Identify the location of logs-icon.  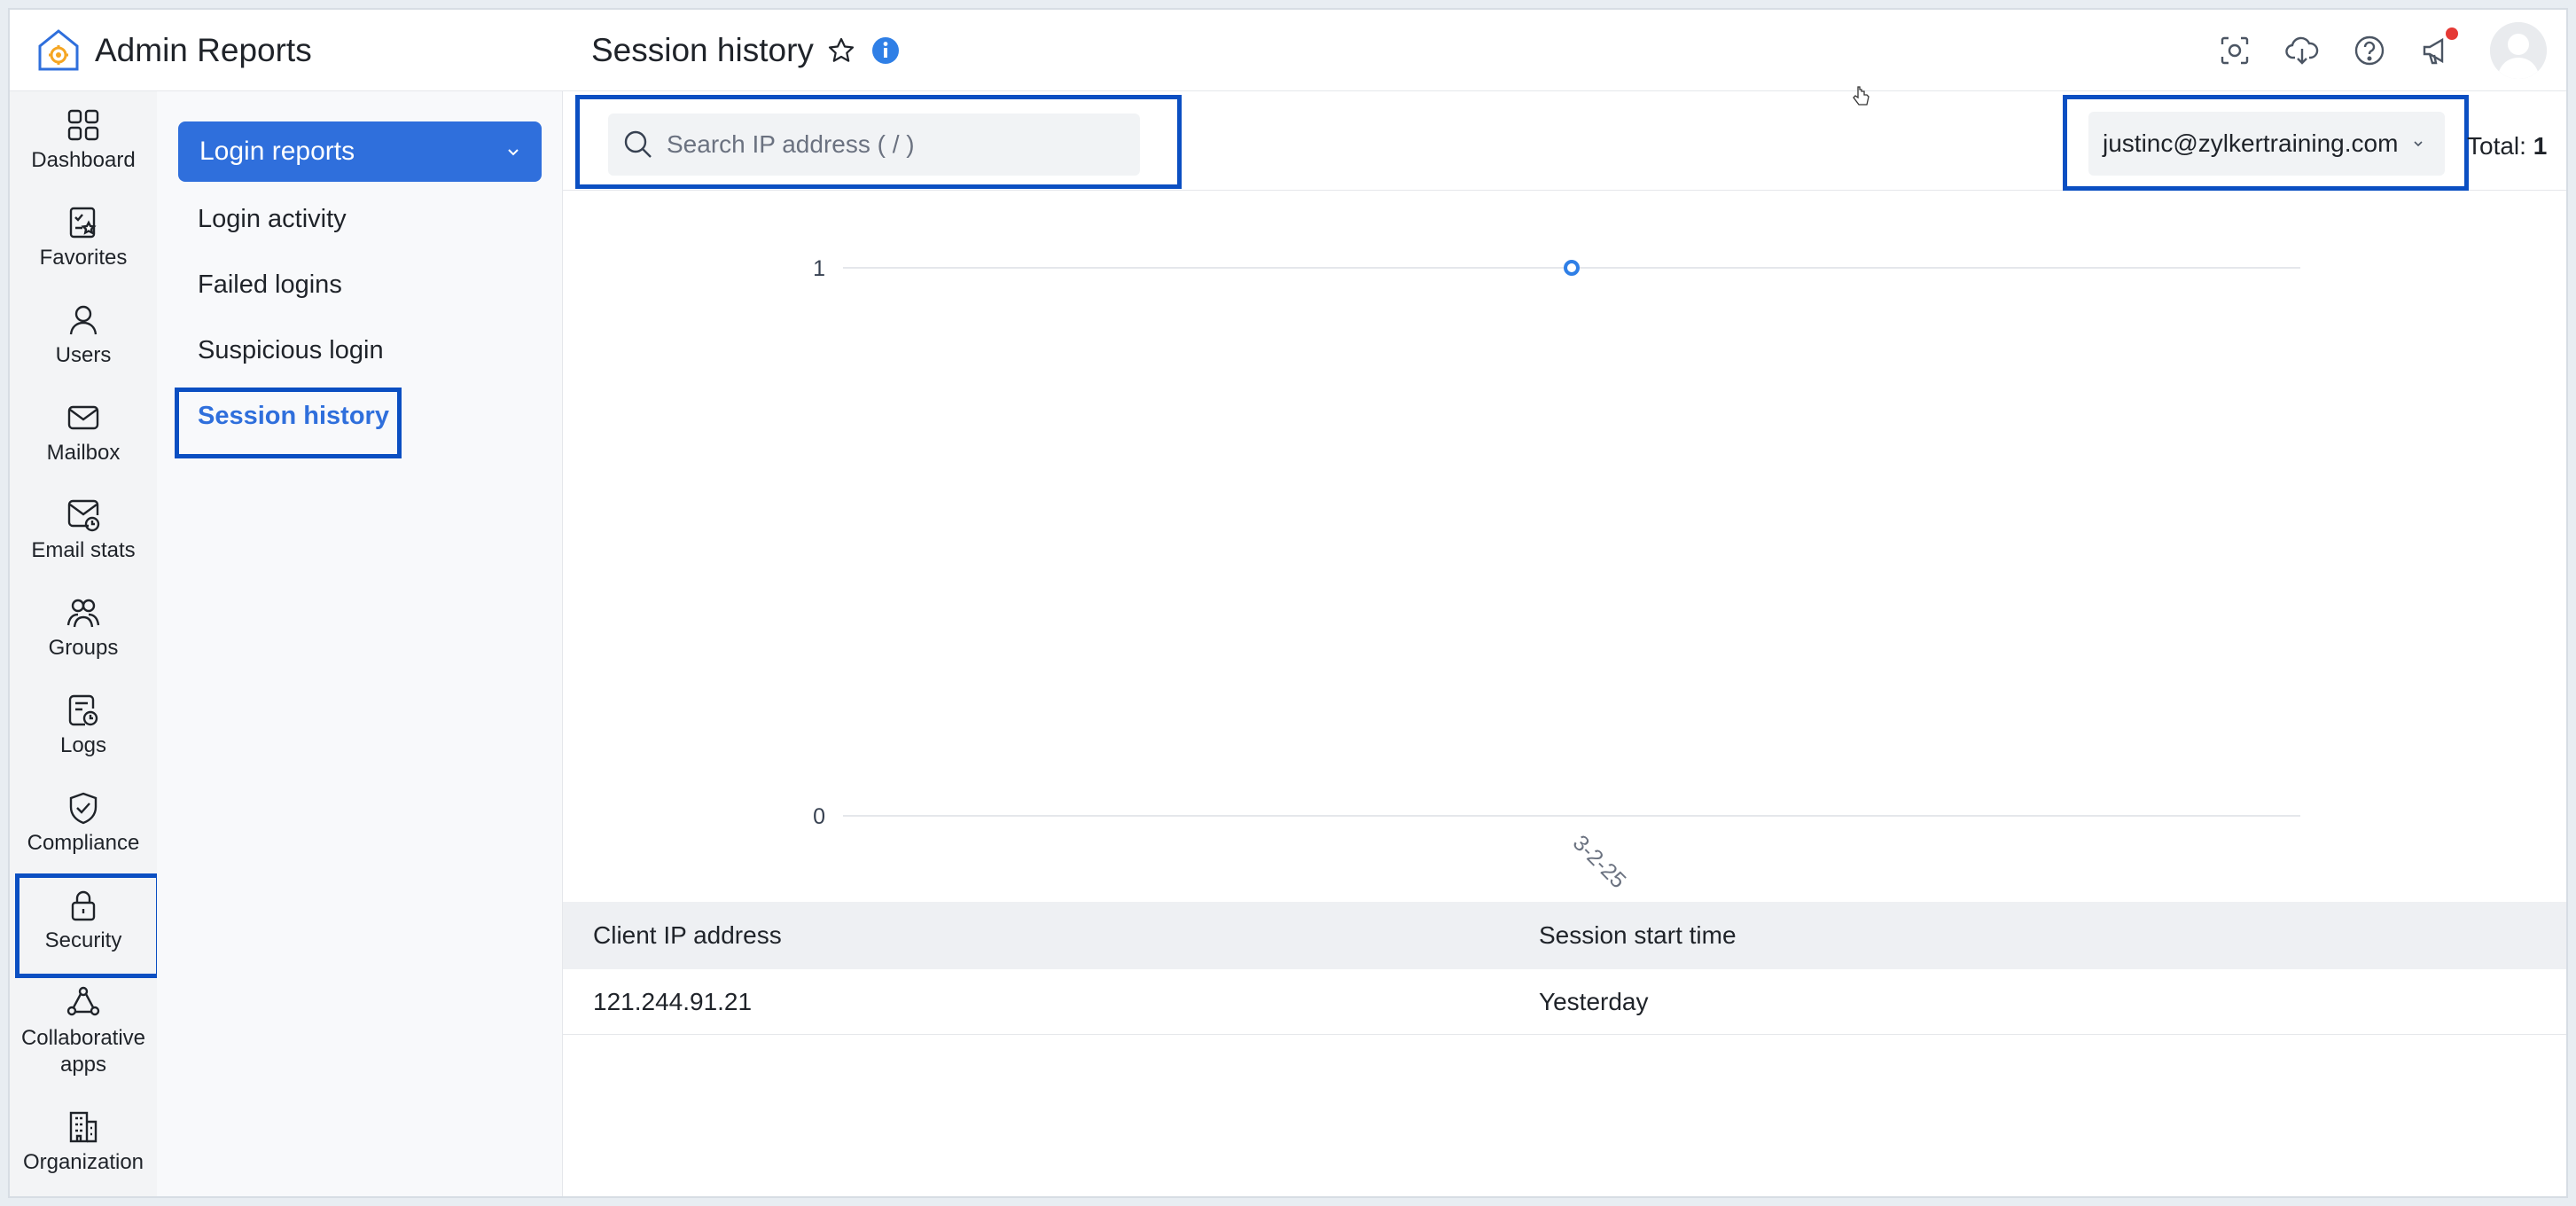
(83, 710).